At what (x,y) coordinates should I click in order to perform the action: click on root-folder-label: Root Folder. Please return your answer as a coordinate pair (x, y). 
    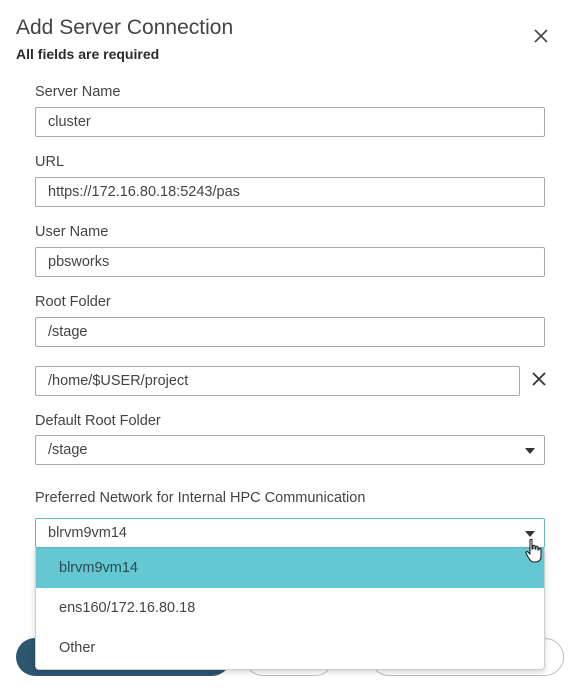
    Looking at the image, I should click on (73, 302).